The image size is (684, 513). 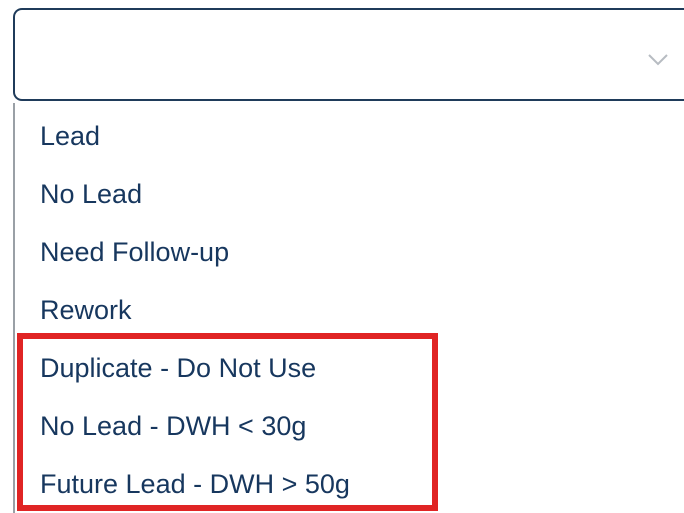 What do you see at coordinates (658, 59) in the screenshot?
I see `chevron-down-icon` at bounding box center [658, 59].